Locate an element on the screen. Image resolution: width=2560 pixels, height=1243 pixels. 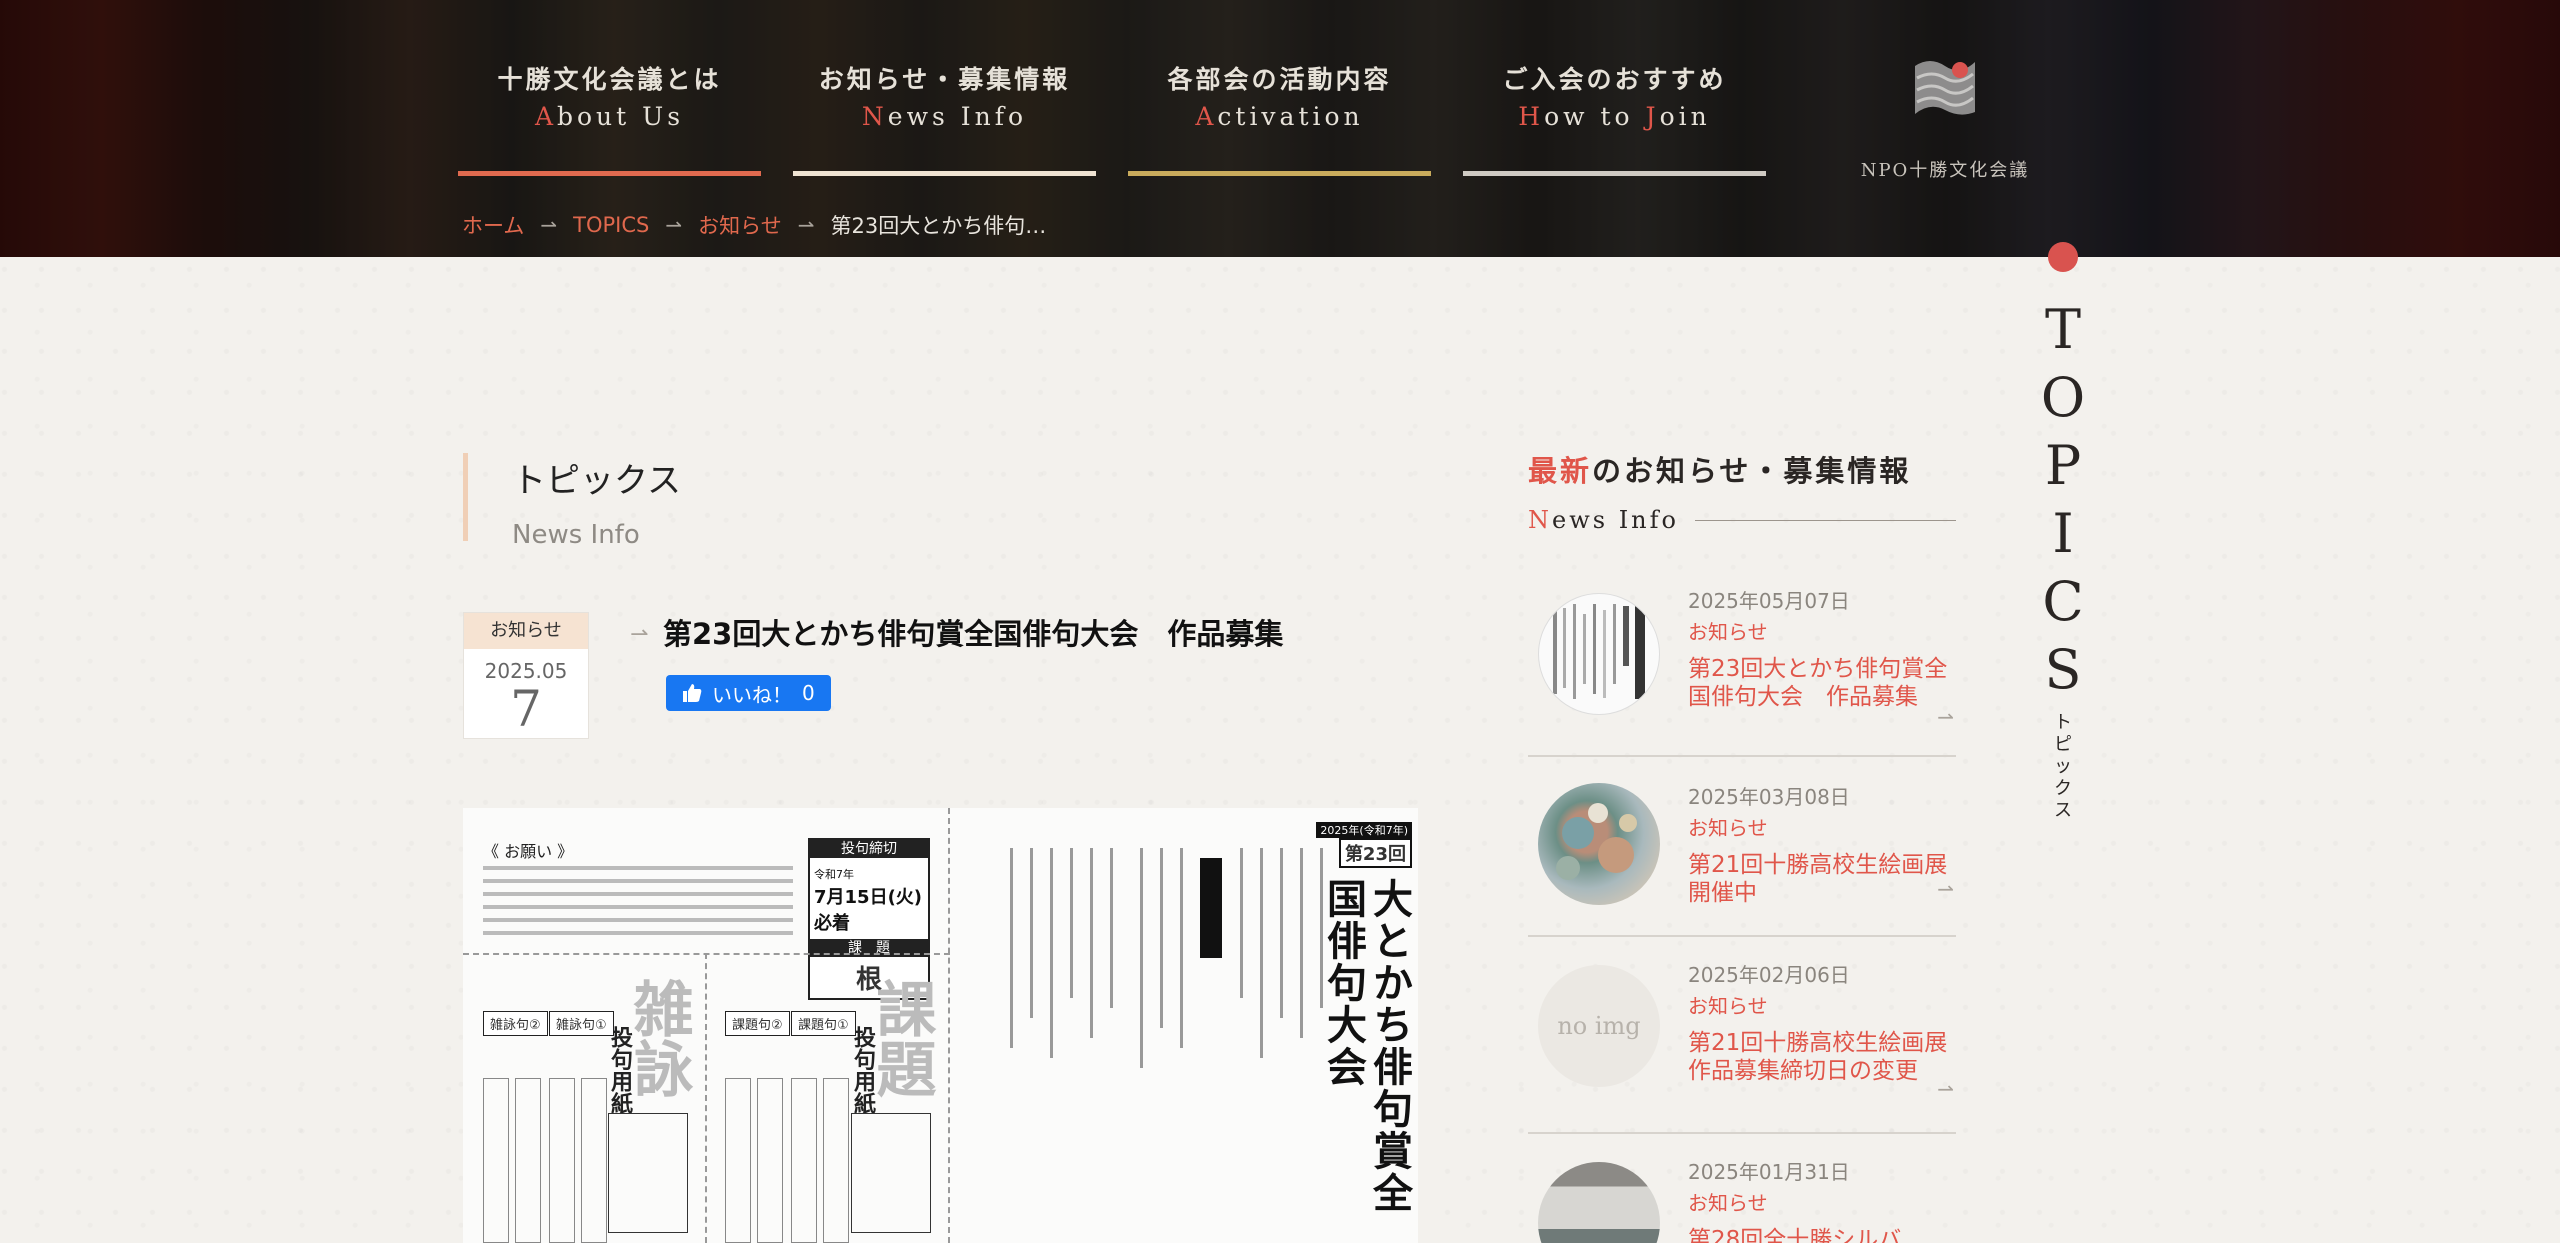
nav-about-us: 十勝文化会議とは About Us is located at coordinates (609, 118).